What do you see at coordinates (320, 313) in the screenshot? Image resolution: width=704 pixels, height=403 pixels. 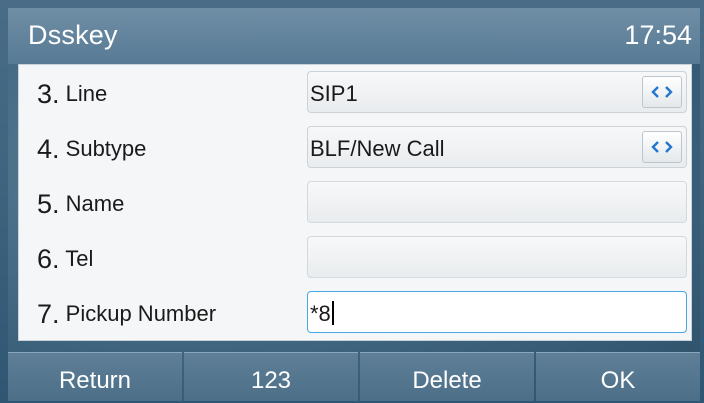 I see `field-value: *8` at bounding box center [320, 313].